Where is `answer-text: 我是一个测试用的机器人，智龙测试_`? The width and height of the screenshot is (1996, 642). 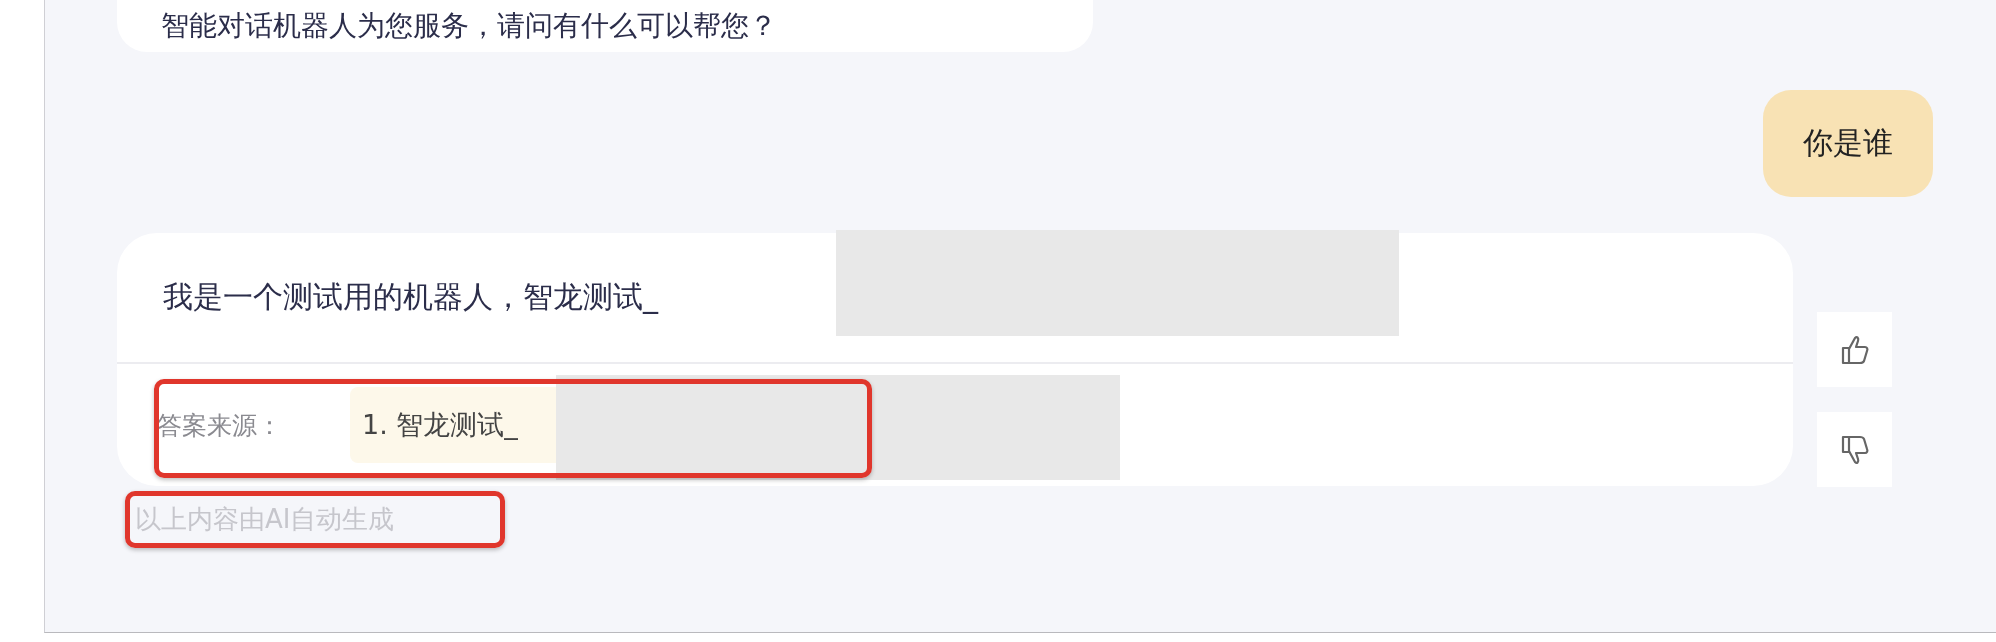
answer-text: 我是一个测试用的机器人，智龙测试_ is located at coordinates (410, 297).